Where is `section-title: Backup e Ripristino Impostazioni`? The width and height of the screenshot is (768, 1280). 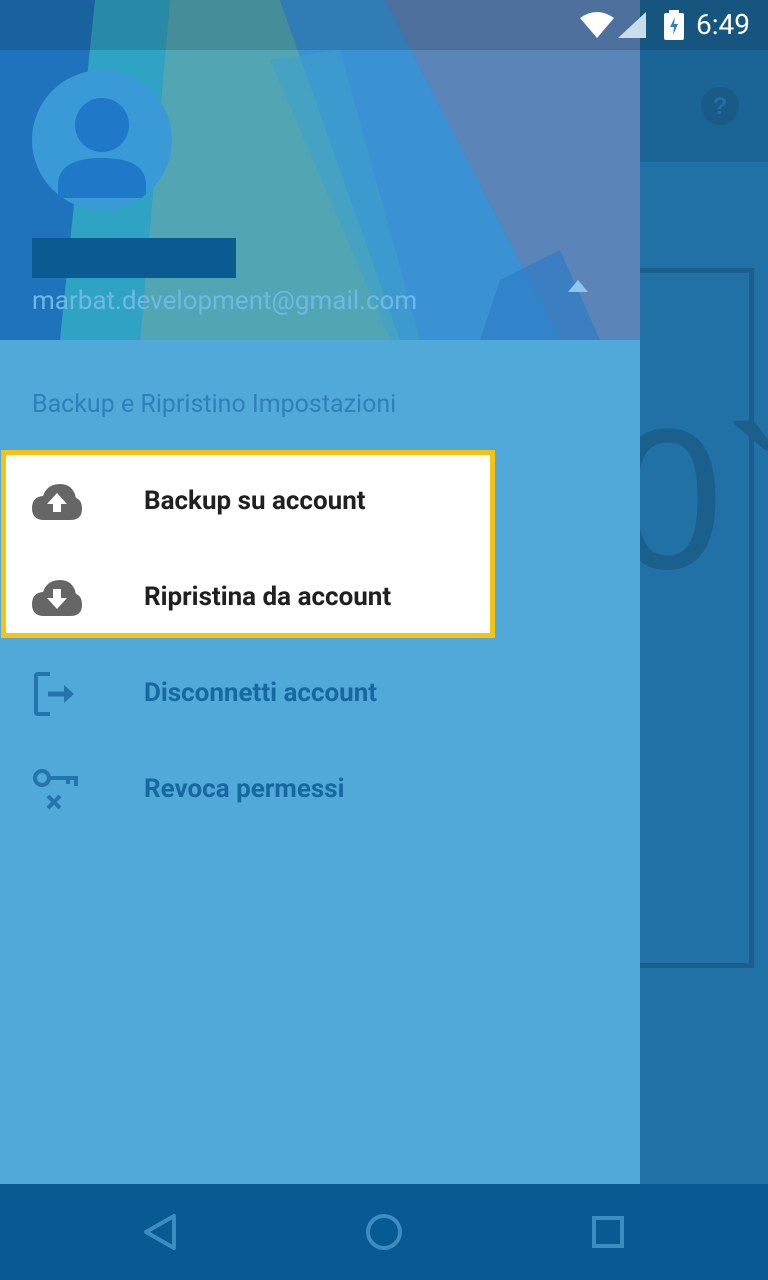 section-title: Backup e Ripristino Impostazioni is located at coordinates (214, 404).